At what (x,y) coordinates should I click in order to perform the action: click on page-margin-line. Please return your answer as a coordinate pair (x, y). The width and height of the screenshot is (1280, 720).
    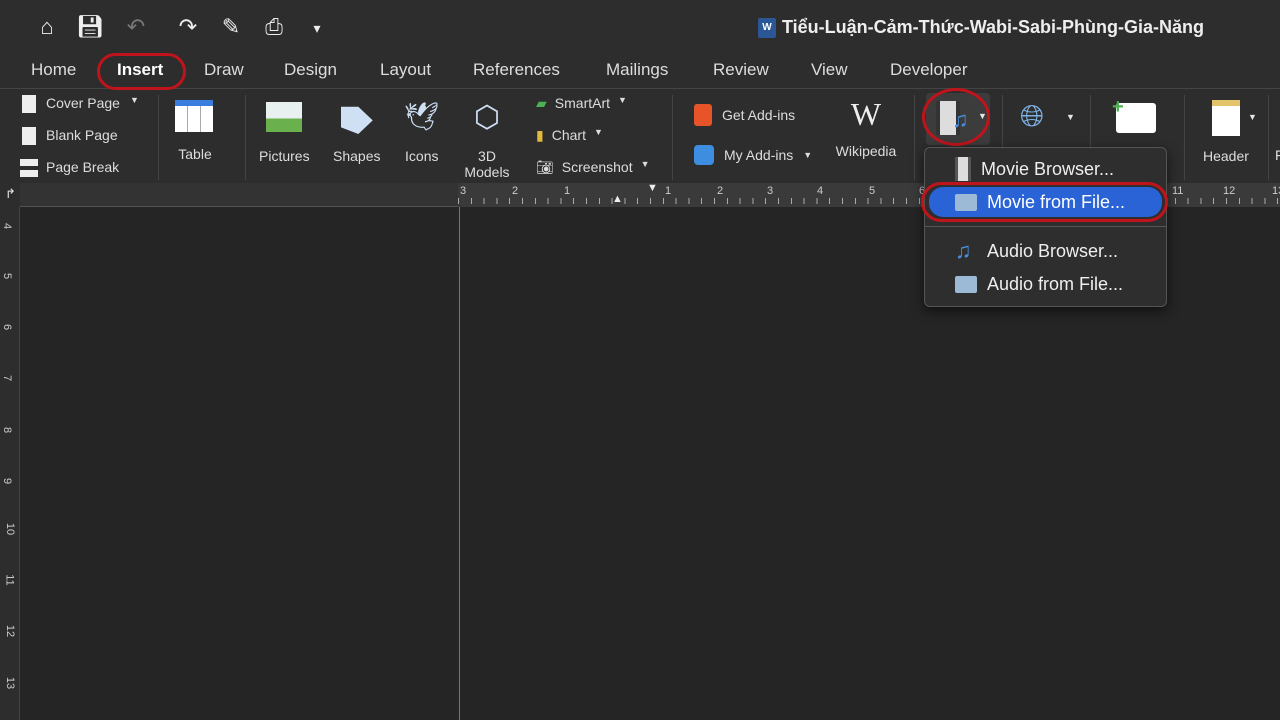
    Looking at the image, I should click on (459, 463).